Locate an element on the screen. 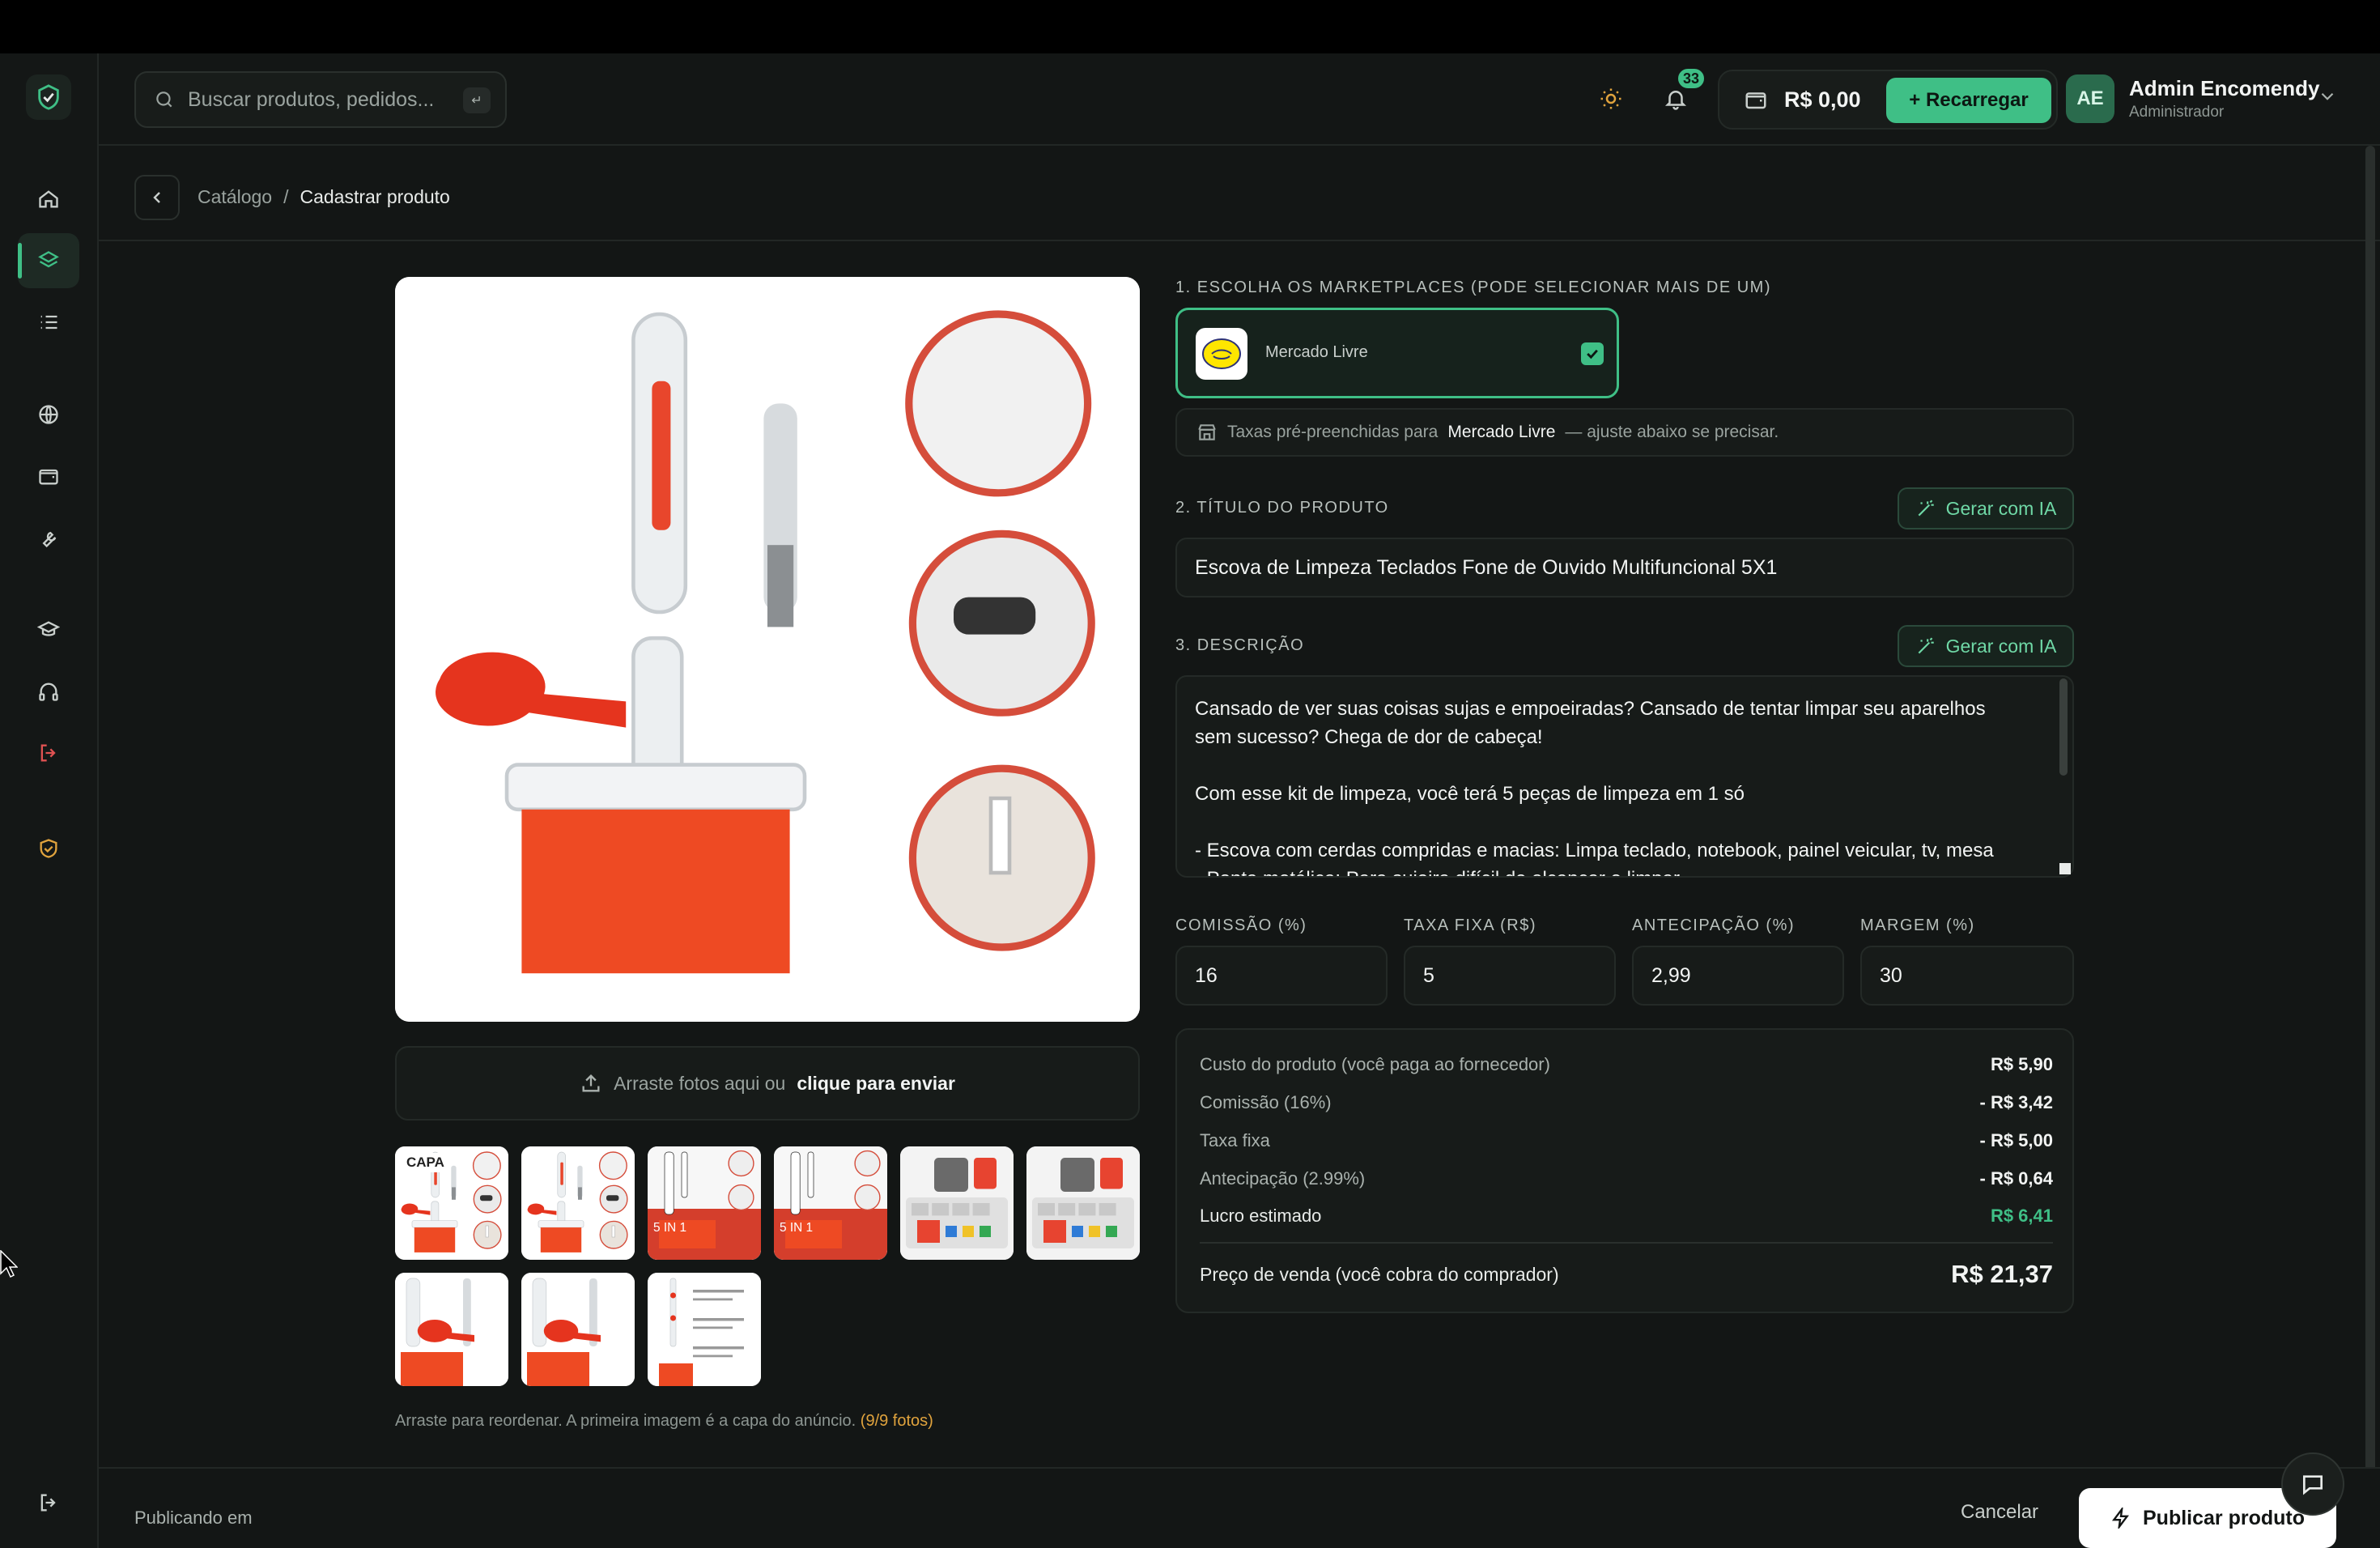  store-icon is located at coordinates (1207, 432).